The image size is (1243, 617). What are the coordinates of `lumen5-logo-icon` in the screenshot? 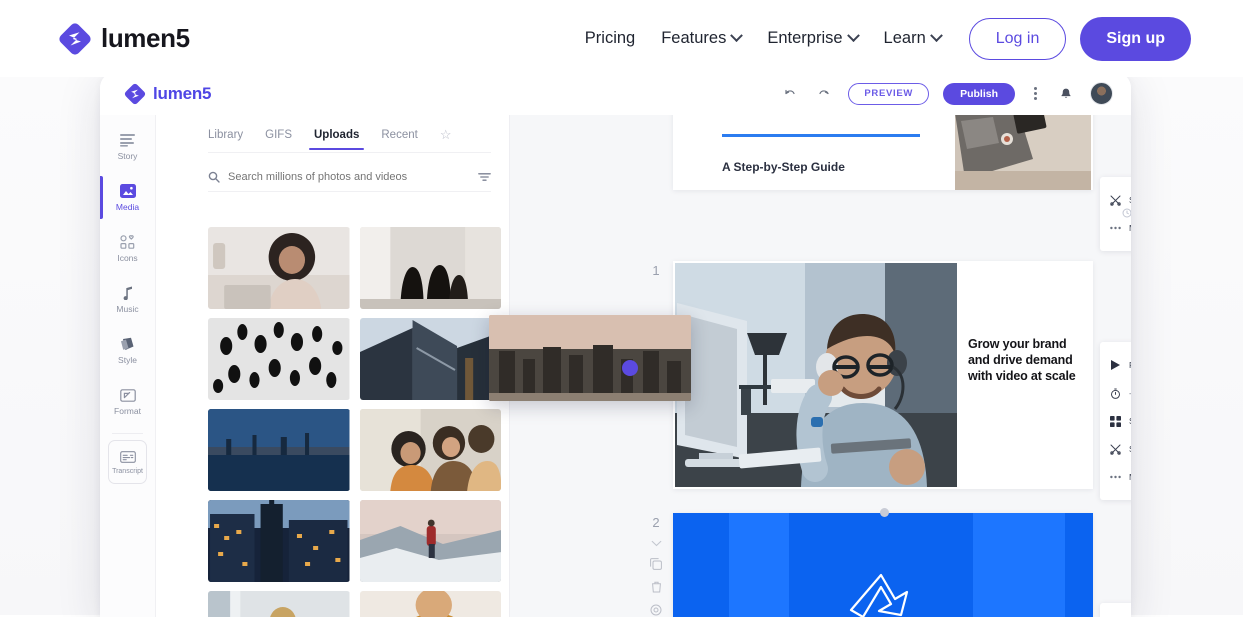 It's located at (135, 94).